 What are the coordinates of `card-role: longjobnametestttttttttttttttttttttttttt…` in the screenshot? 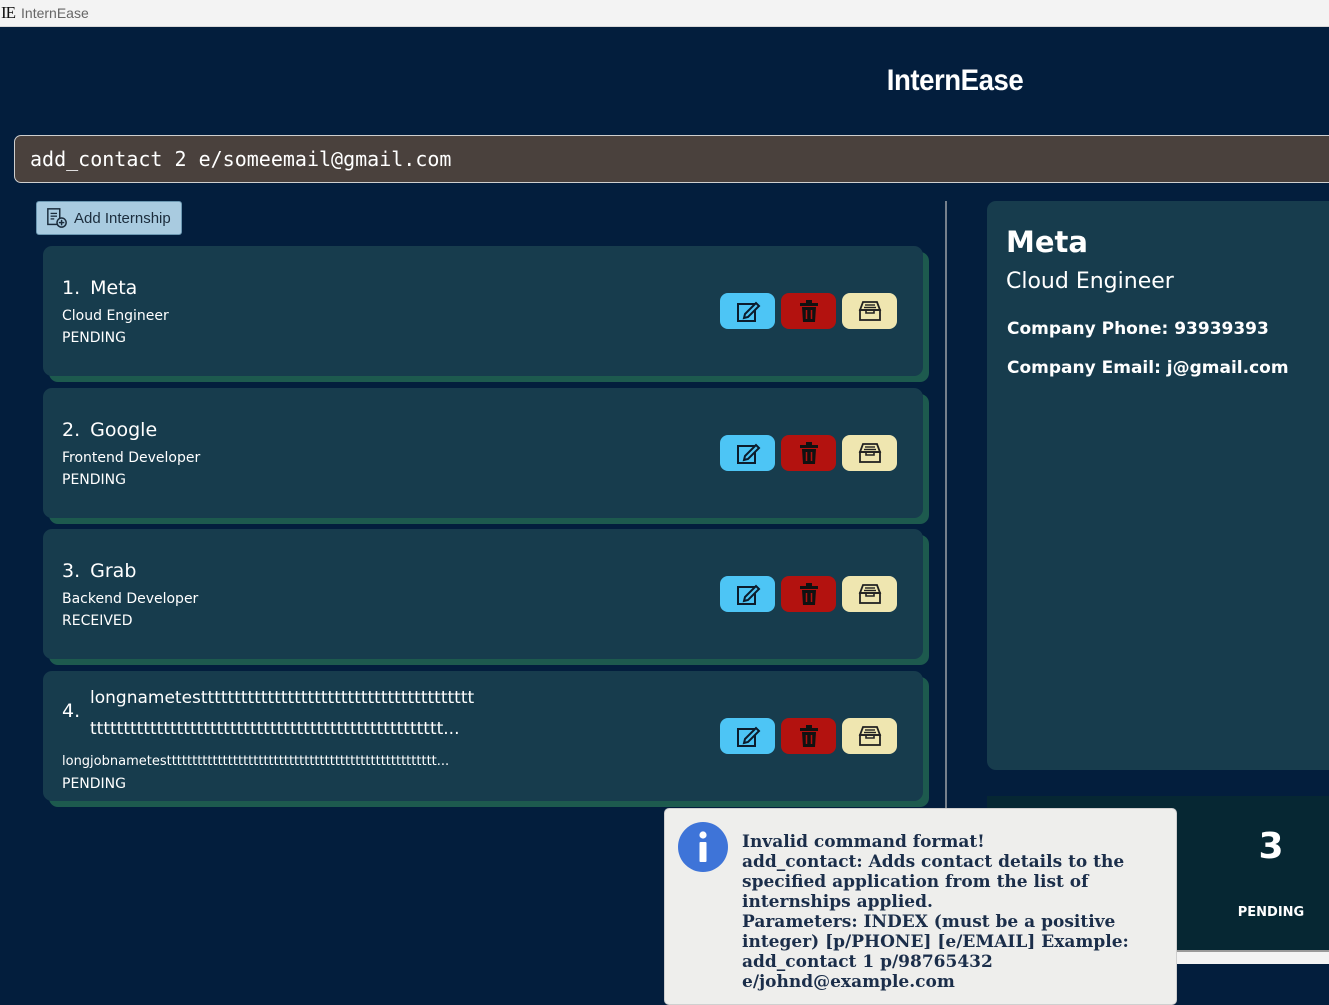 It's located at (256, 761).